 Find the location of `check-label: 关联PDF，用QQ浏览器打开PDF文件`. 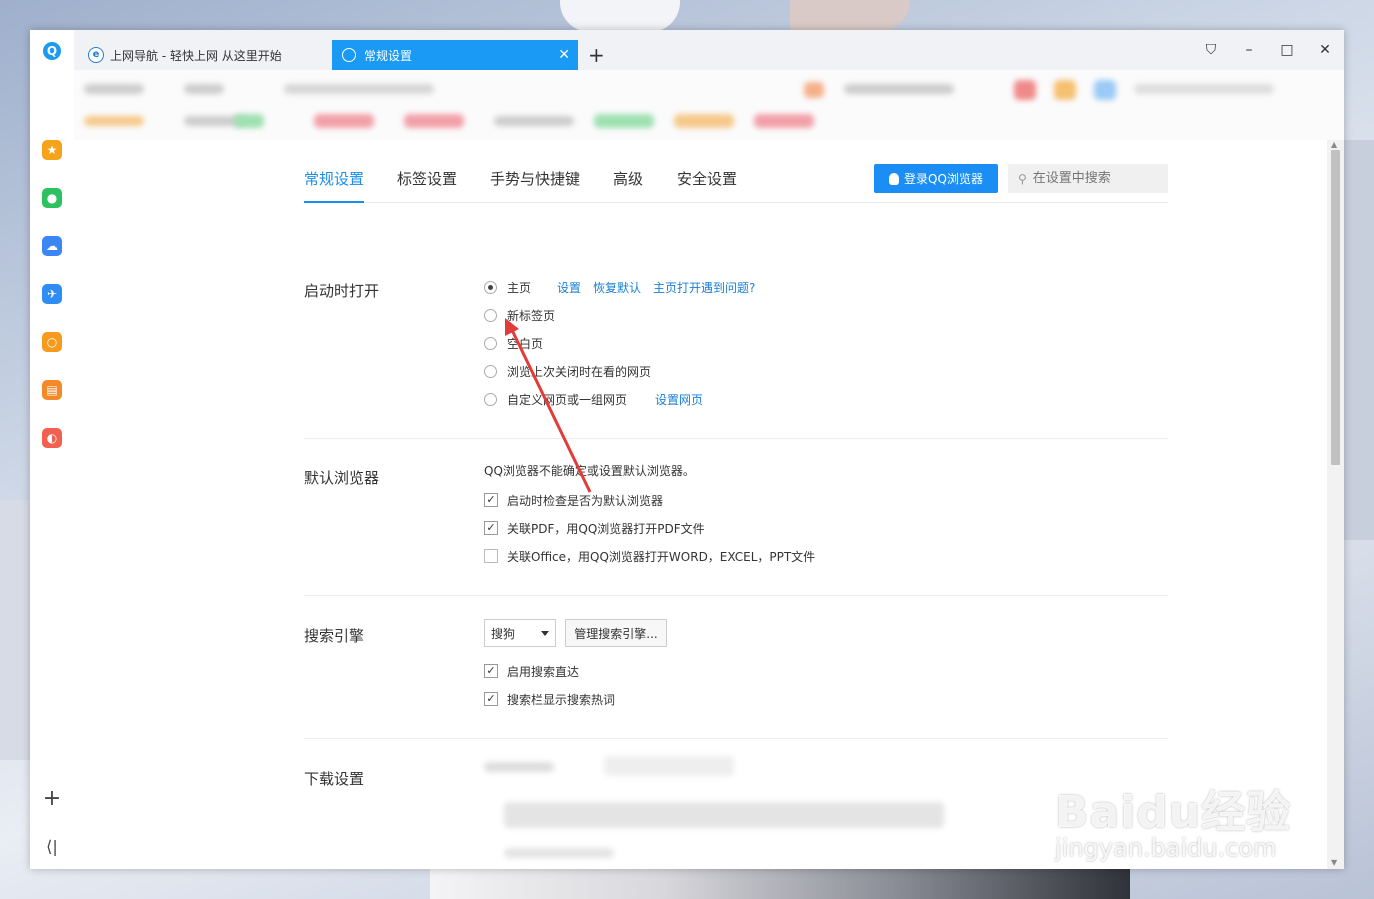

check-label: 关联PDF，用QQ浏览器打开PDF文件 is located at coordinates (606, 528).